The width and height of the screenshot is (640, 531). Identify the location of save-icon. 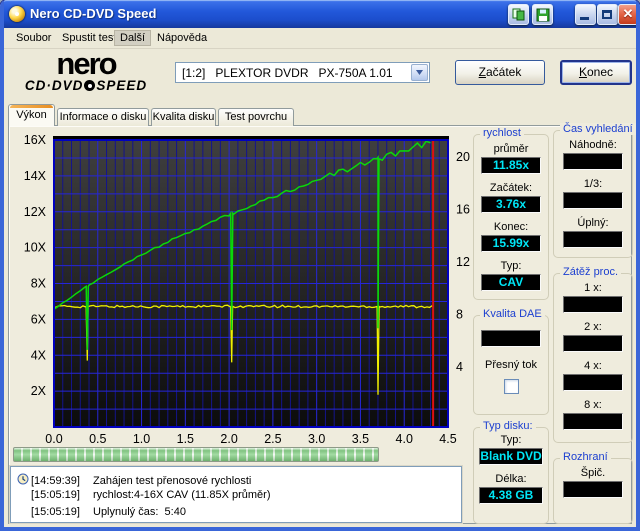
(543, 15).